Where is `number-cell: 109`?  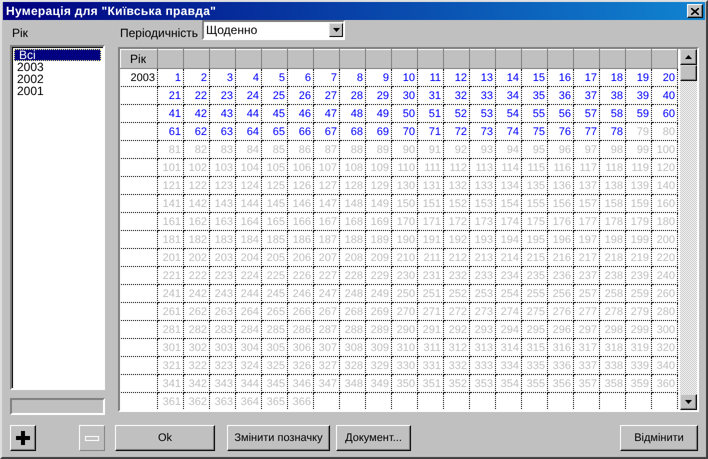
number-cell: 109 is located at coordinates (379, 167).